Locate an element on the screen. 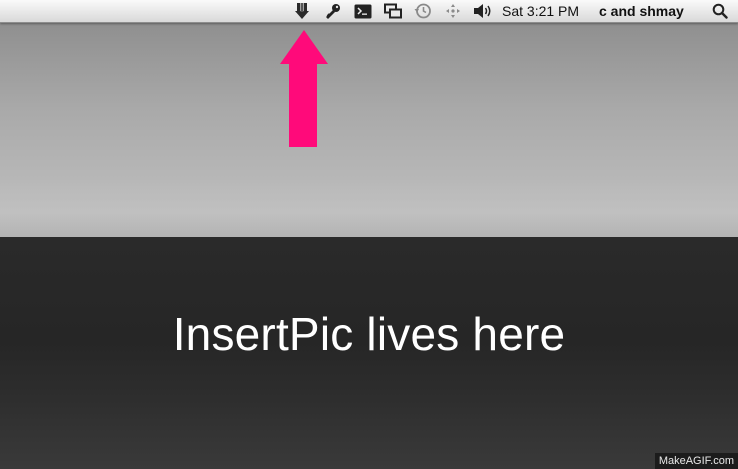 Image resolution: width=738 pixels, height=469 pixels. user-name: c and shmay is located at coordinates (641, 11).